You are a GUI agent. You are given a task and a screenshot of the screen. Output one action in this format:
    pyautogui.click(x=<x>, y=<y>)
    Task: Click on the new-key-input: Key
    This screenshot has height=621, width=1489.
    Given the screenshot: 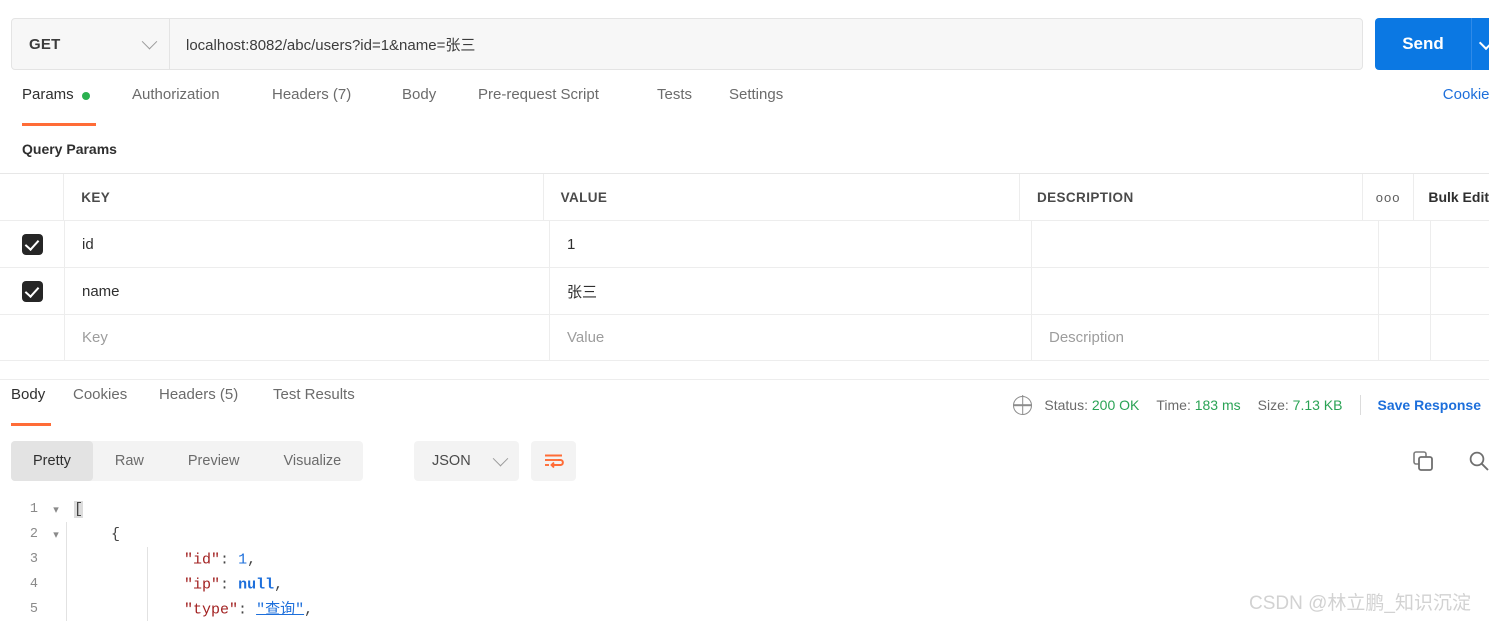 What is the action you would take?
    pyautogui.click(x=95, y=337)
    